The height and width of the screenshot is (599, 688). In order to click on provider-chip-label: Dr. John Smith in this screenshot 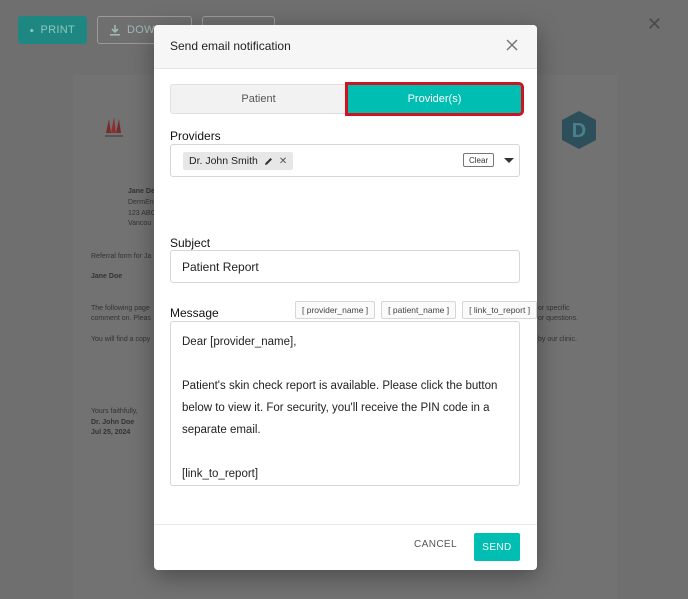, I will do `click(223, 161)`.